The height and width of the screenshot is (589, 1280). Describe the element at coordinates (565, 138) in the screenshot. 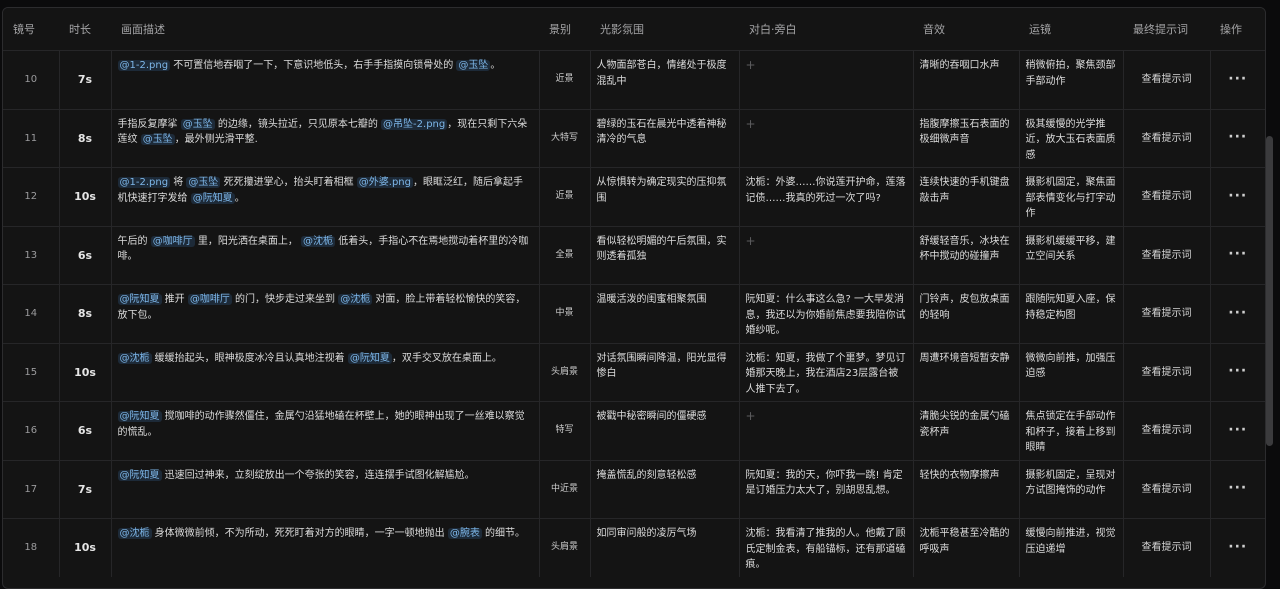

I see `shot-size-cell: 大特写` at that location.